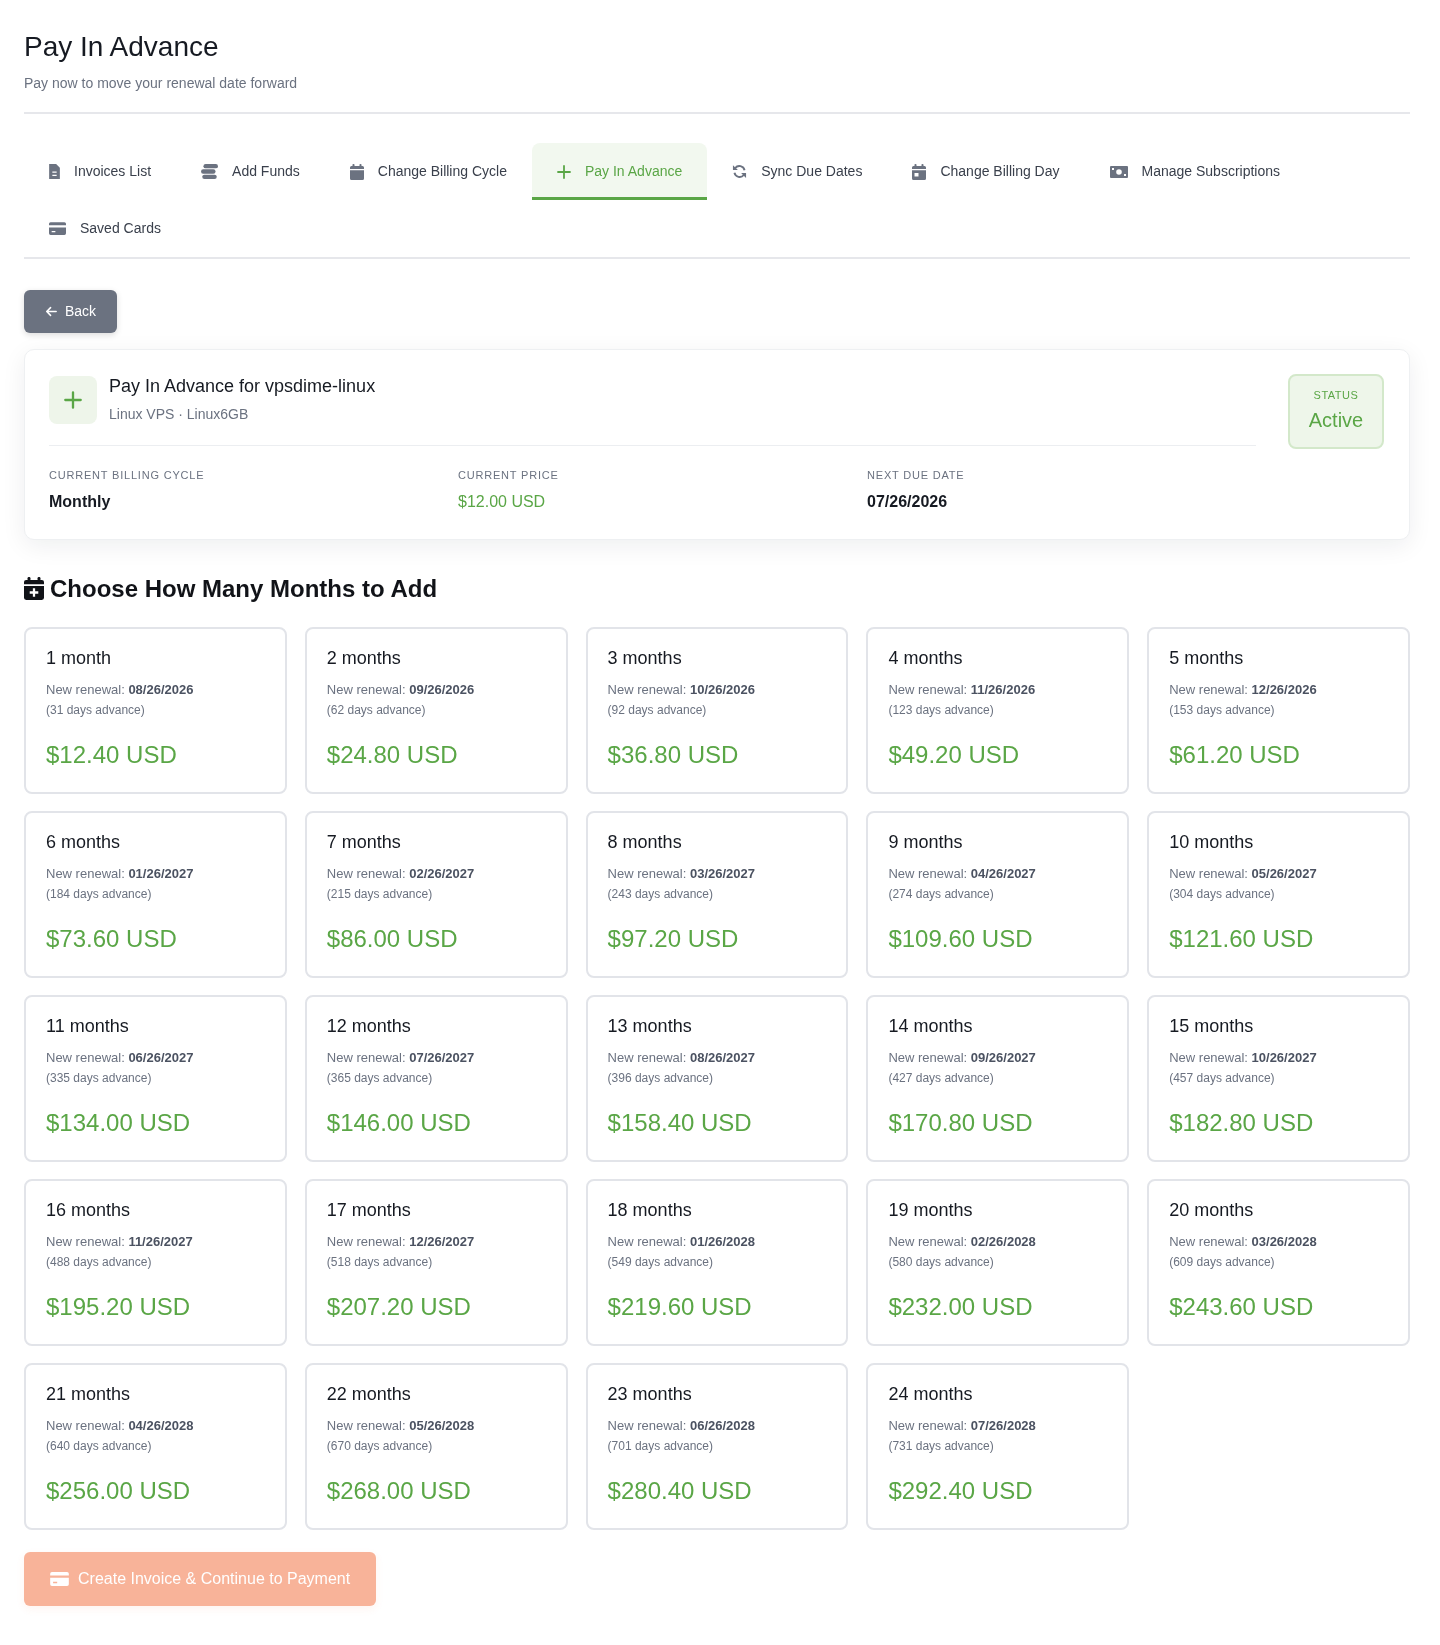 The width and height of the screenshot is (1440, 1645). Describe the element at coordinates (1278, 1078) in the screenshot. I see `plan-option-card: 15 months New renewal: 10/26/2027 (457 days advance) $182.80 USD` at that location.